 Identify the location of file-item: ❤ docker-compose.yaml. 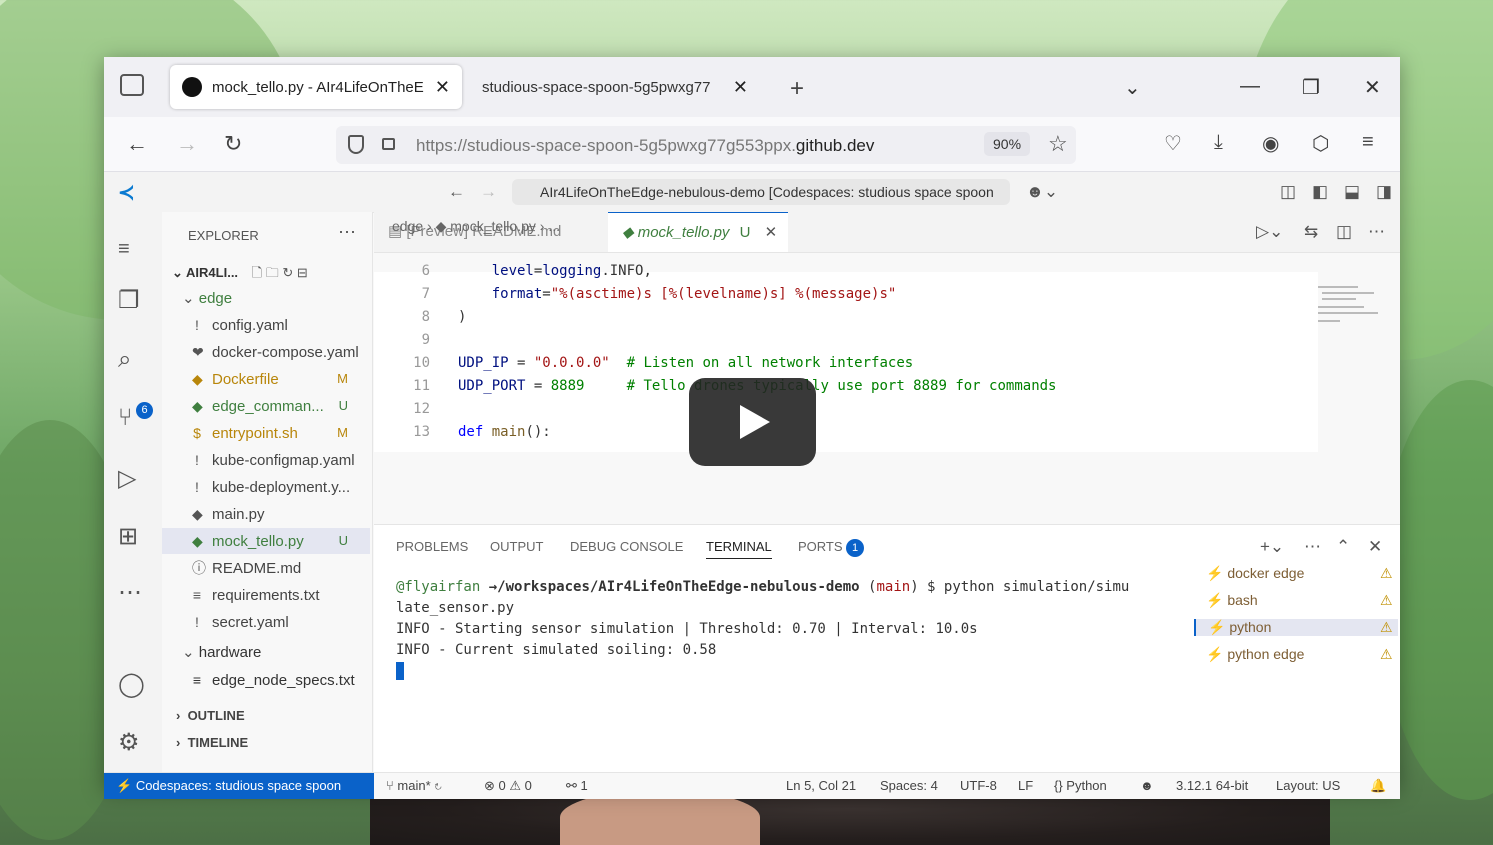
(266, 352).